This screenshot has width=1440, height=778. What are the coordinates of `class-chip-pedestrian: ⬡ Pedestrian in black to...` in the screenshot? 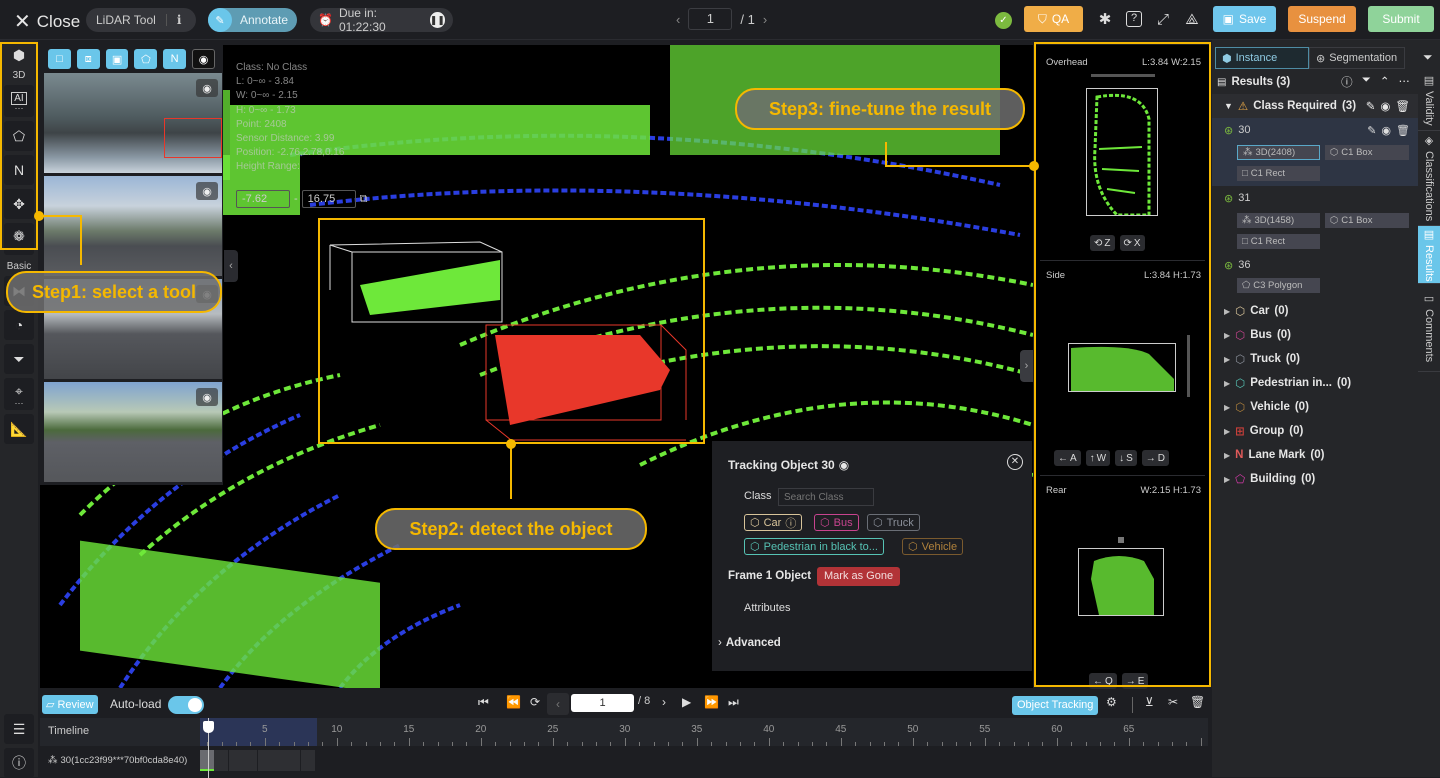 It's located at (814, 546).